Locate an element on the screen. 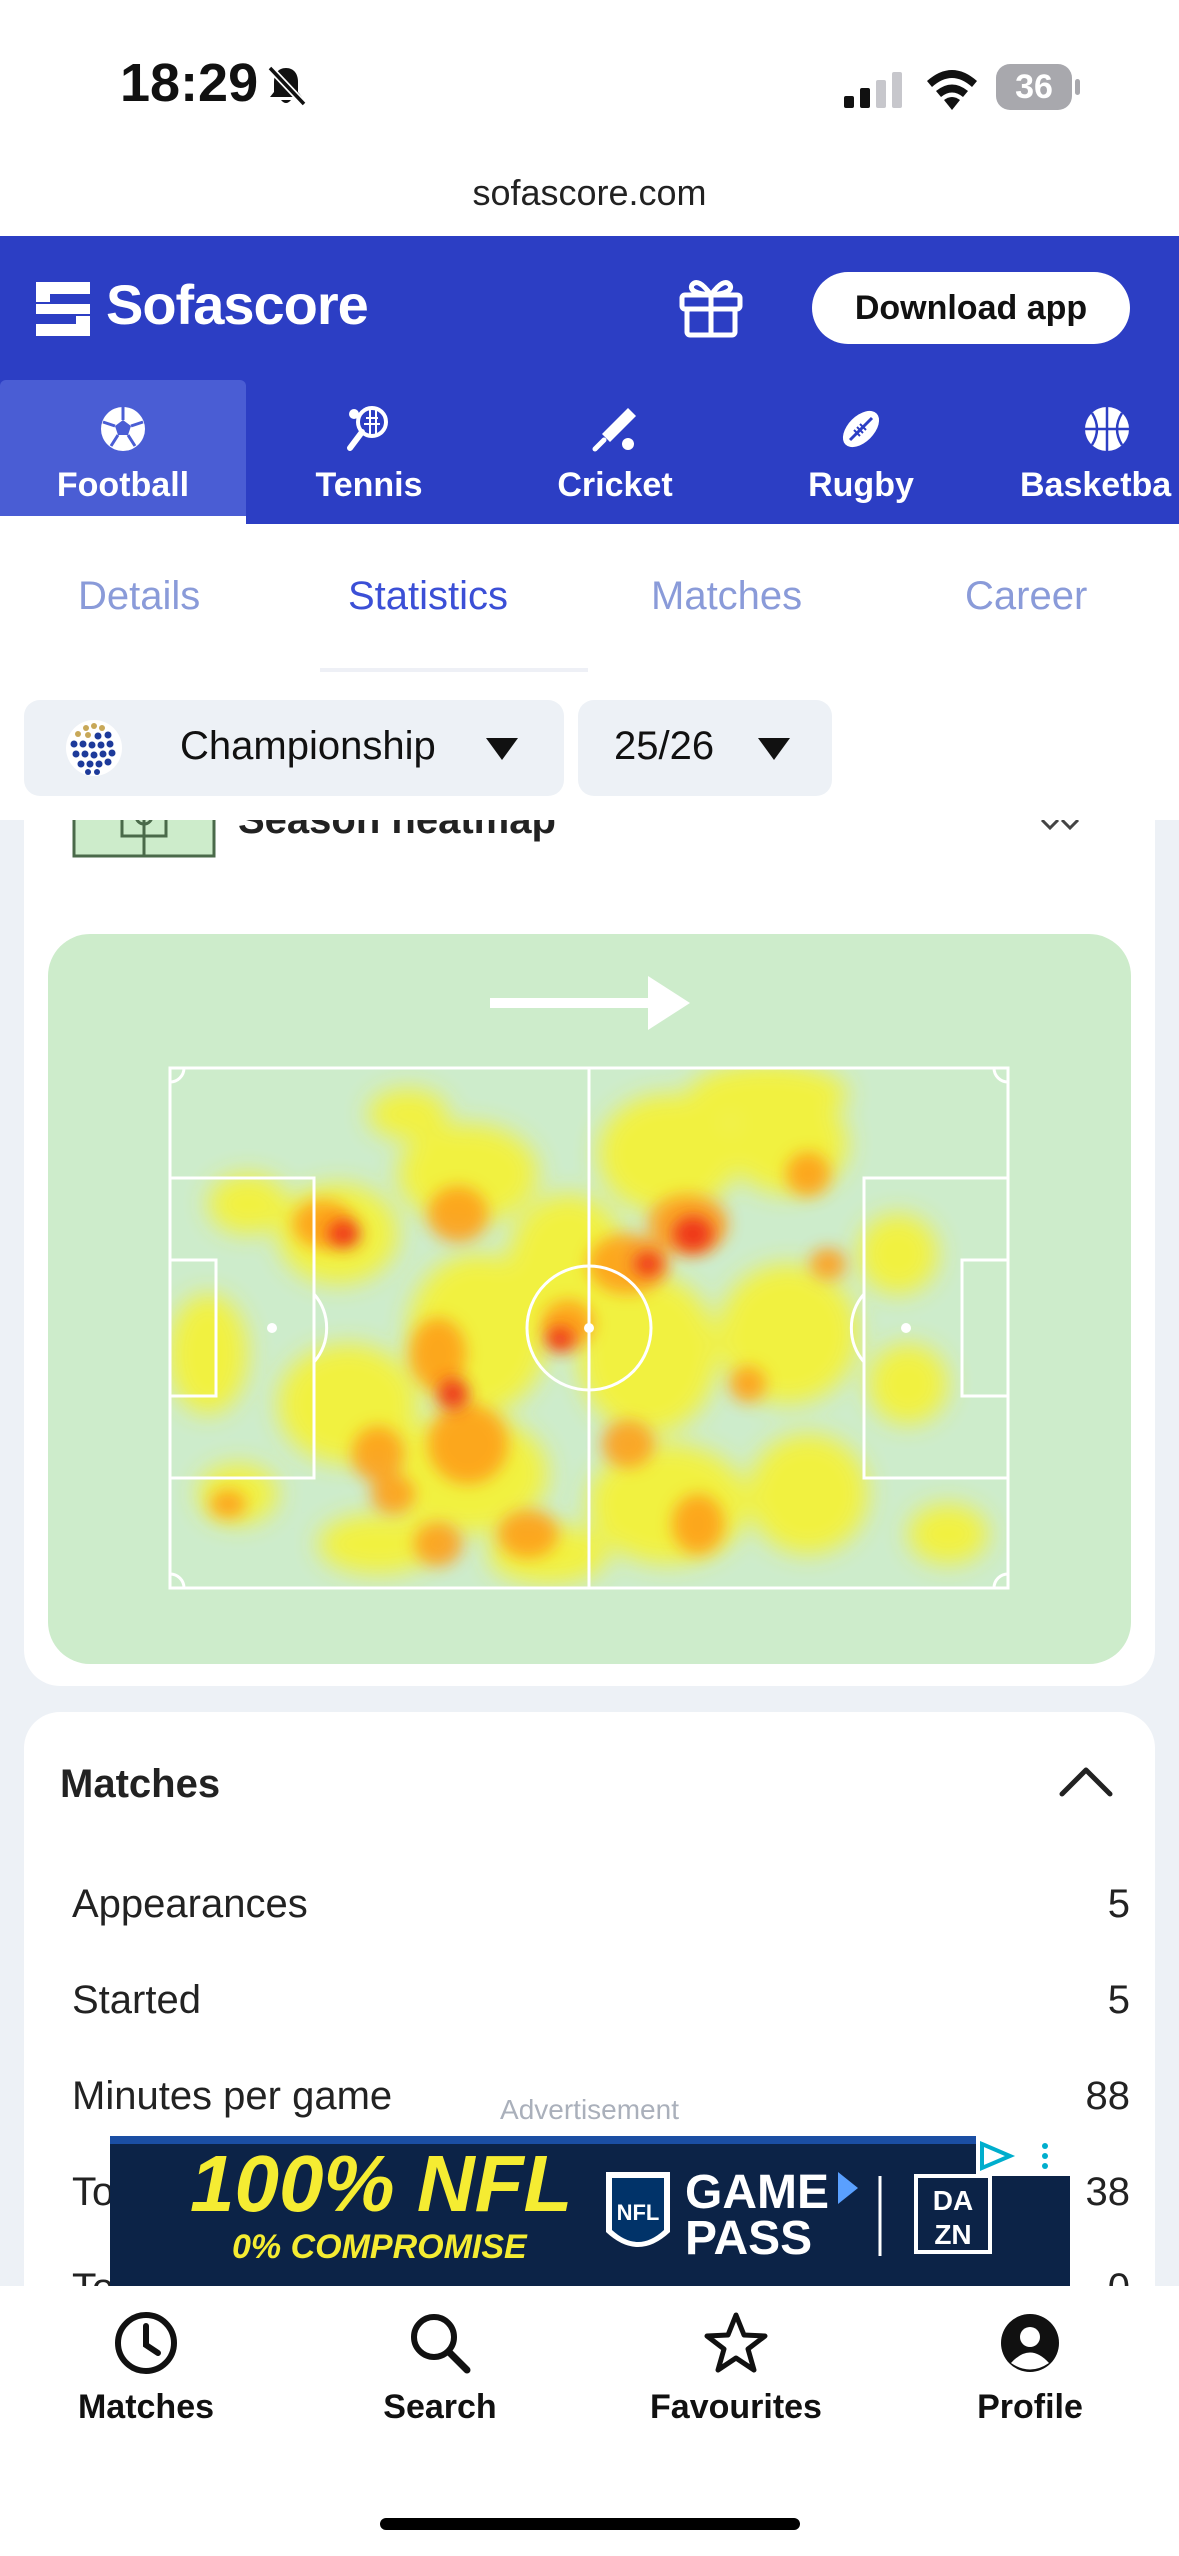 Image resolution: width=1179 pixels, height=2556 pixels. section-title: Matches is located at coordinates (140, 1784).